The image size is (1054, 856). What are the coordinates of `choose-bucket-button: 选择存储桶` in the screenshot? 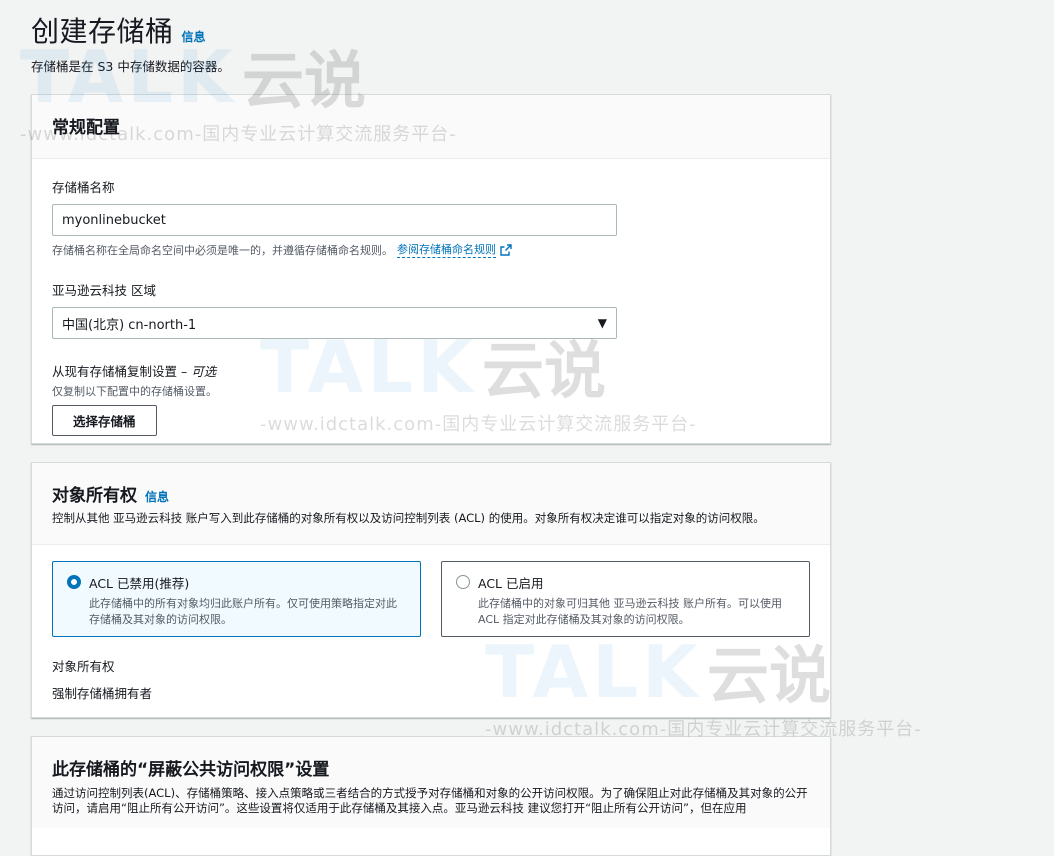 It's located at (104, 420).